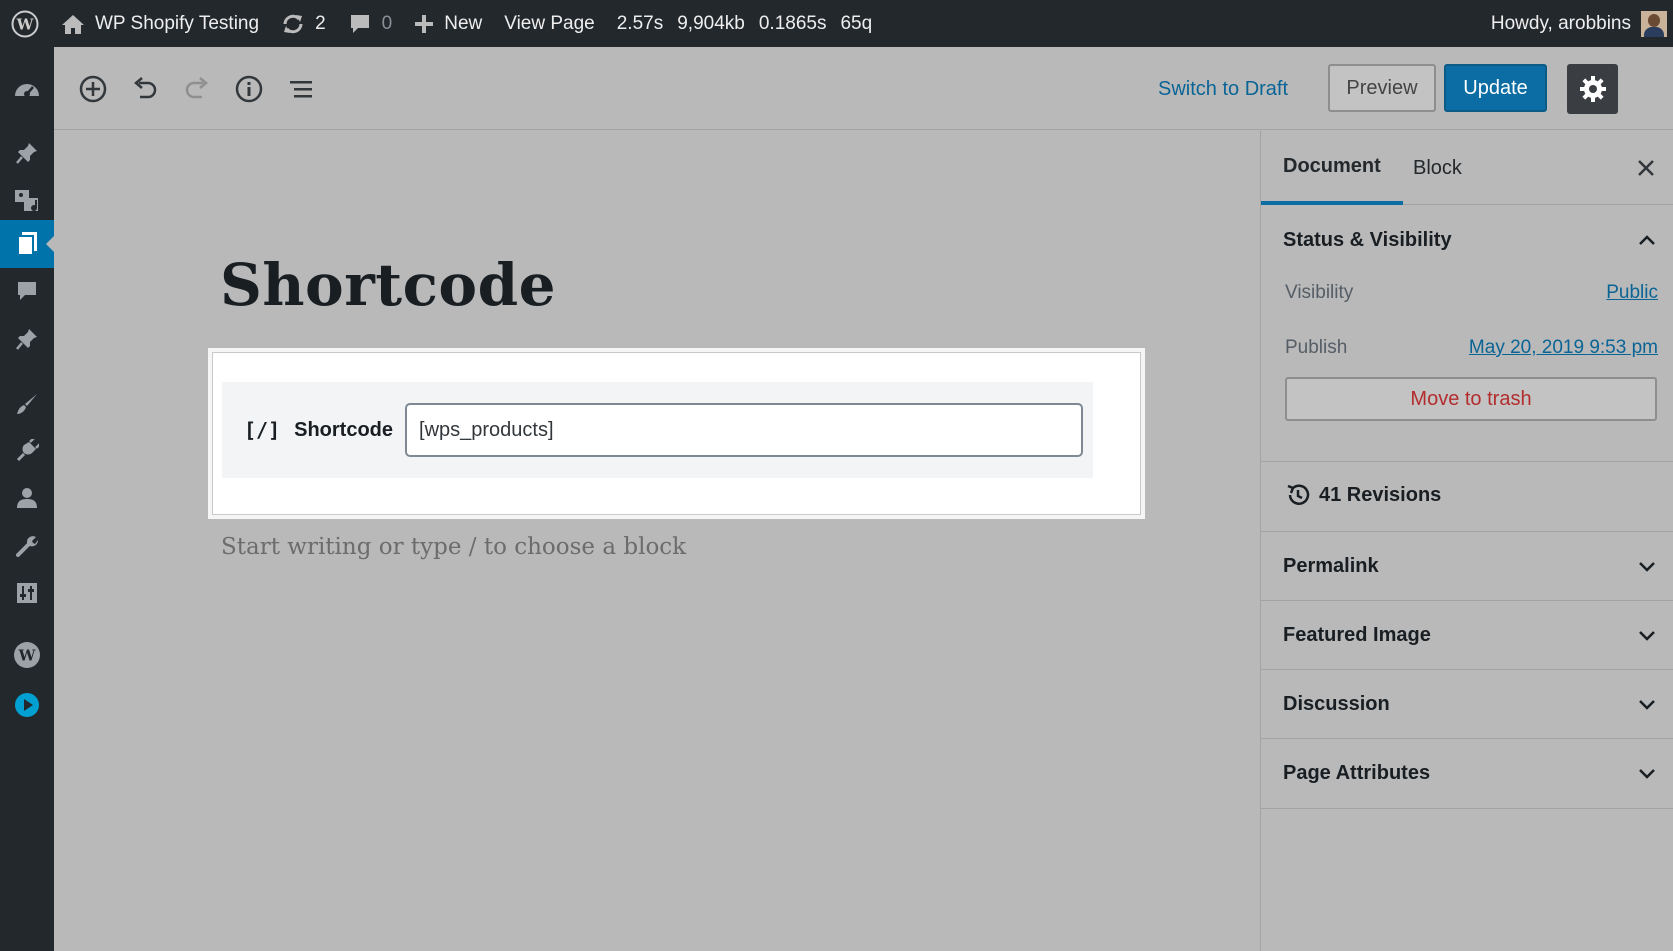 This screenshot has width=1673, height=951. I want to click on users-icon, so click(27, 498).